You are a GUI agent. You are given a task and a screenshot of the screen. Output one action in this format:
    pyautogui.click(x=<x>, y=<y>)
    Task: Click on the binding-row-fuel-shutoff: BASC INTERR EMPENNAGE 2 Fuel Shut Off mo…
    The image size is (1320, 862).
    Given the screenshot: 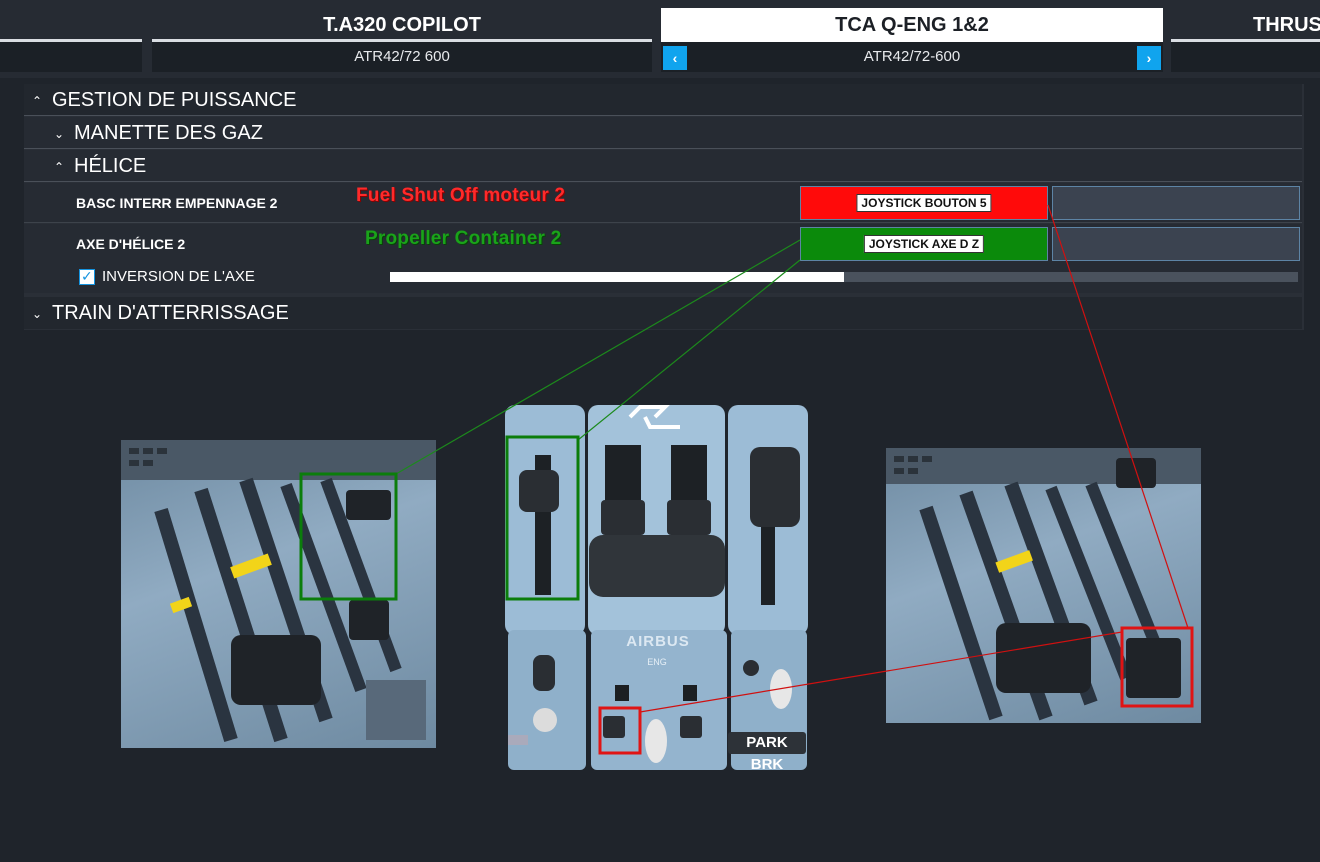 What is the action you would take?
    pyautogui.click(x=663, y=203)
    